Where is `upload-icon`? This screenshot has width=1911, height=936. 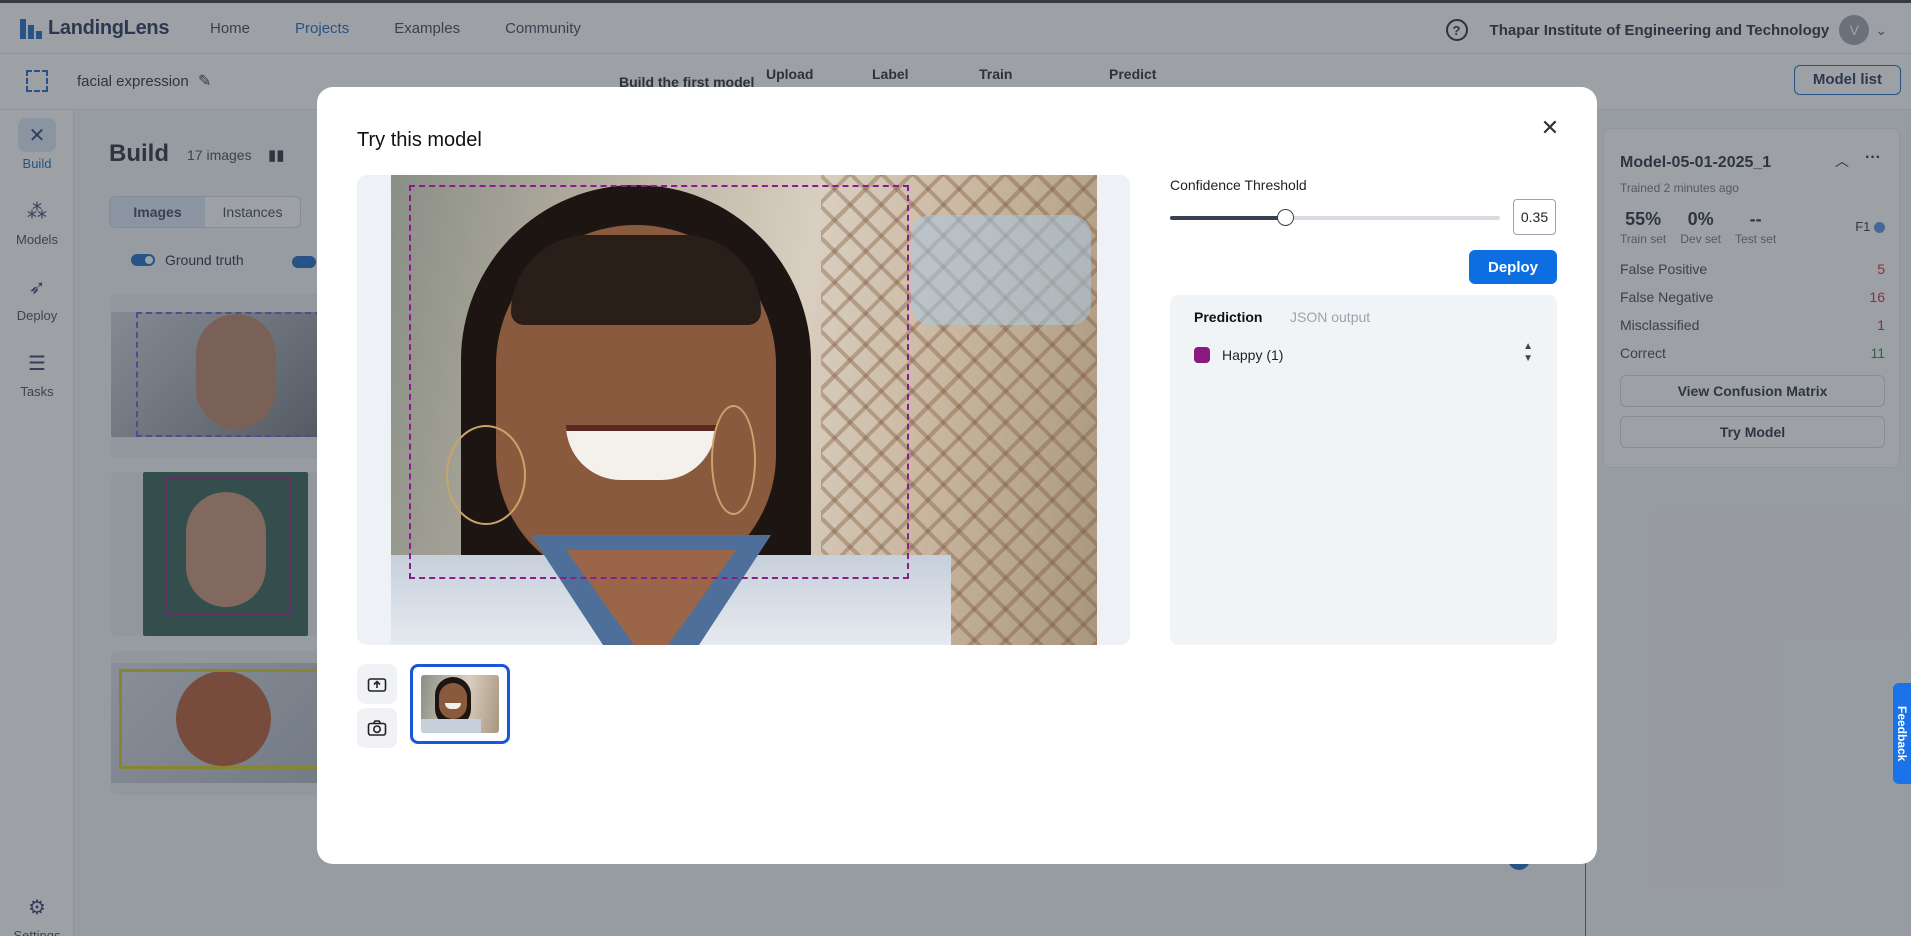
upload-icon is located at coordinates (377, 685).